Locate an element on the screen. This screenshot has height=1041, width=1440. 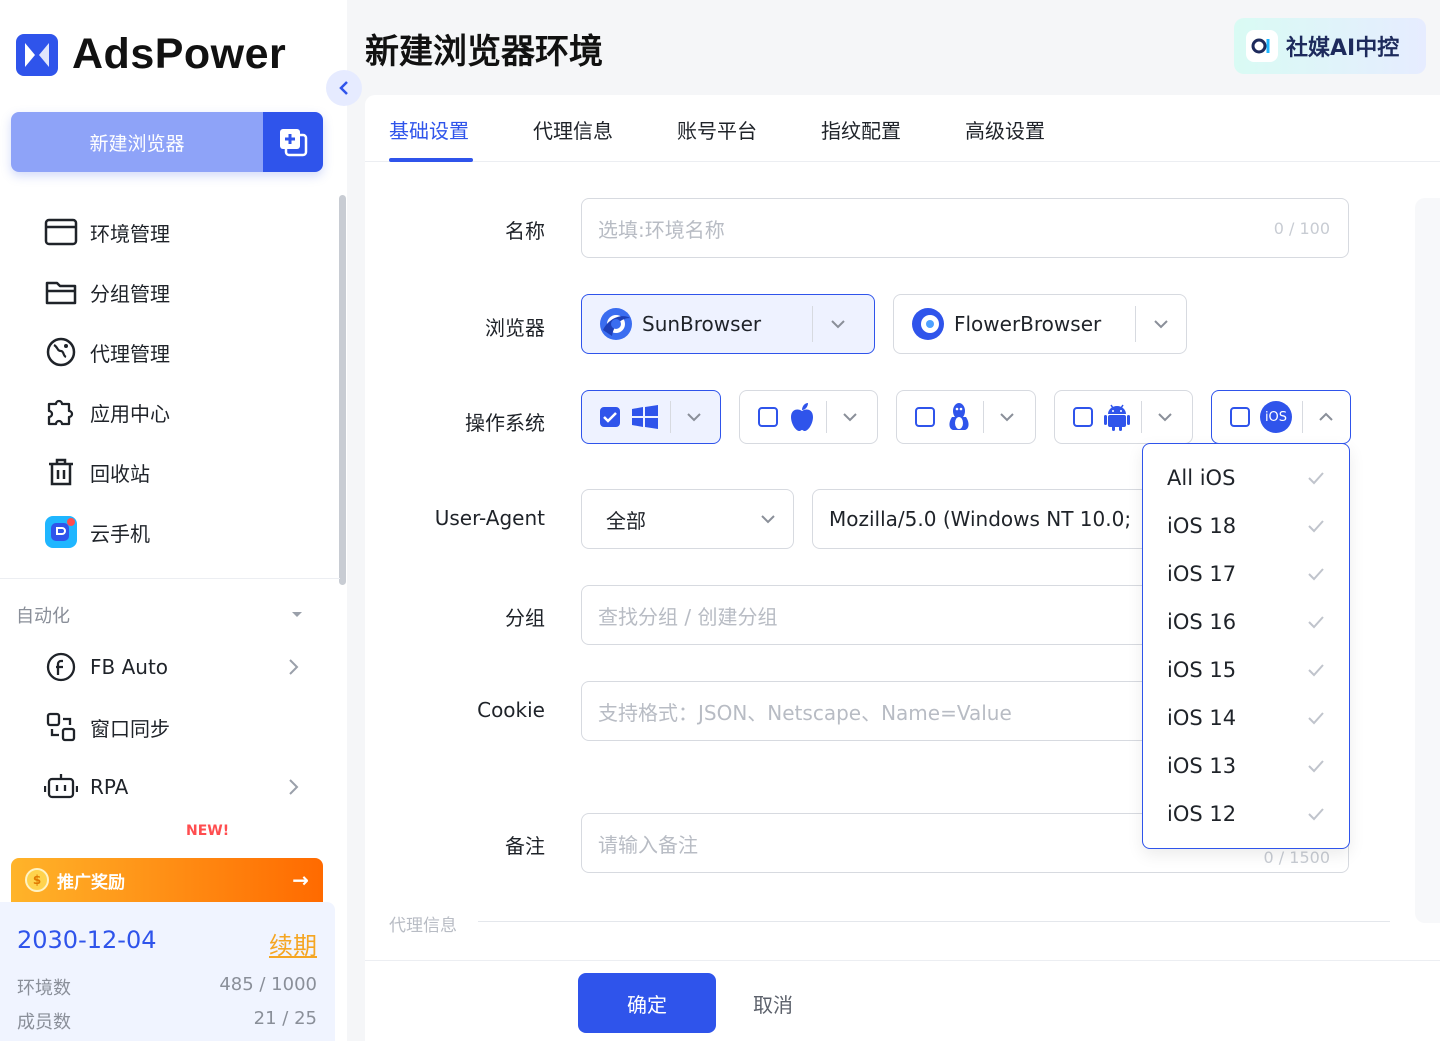
group-placeholder: 查找分组 / 创建分组 is located at coordinates (688, 616).